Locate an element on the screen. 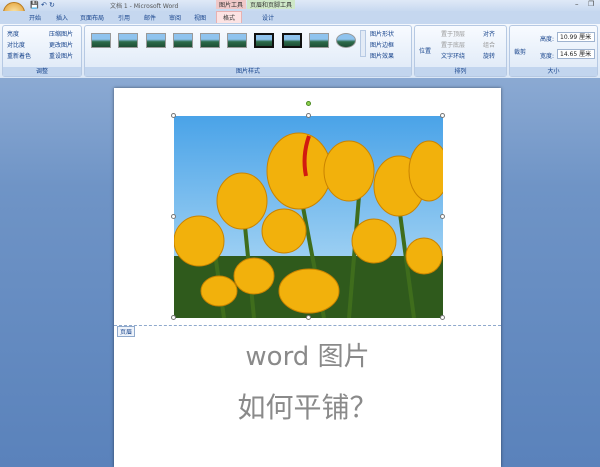 The image size is (600, 467). tab-home: 开始 is located at coordinates (35, 17).